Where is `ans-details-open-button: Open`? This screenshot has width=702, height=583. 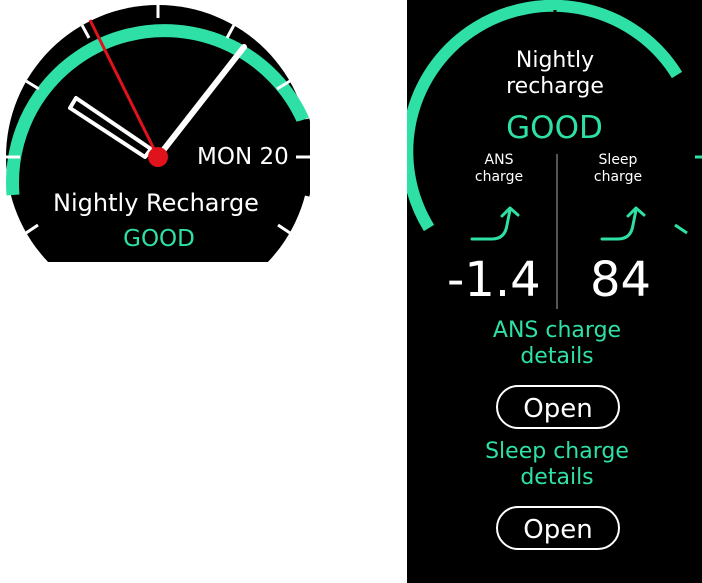 ans-details-open-button: Open is located at coordinates (558, 407).